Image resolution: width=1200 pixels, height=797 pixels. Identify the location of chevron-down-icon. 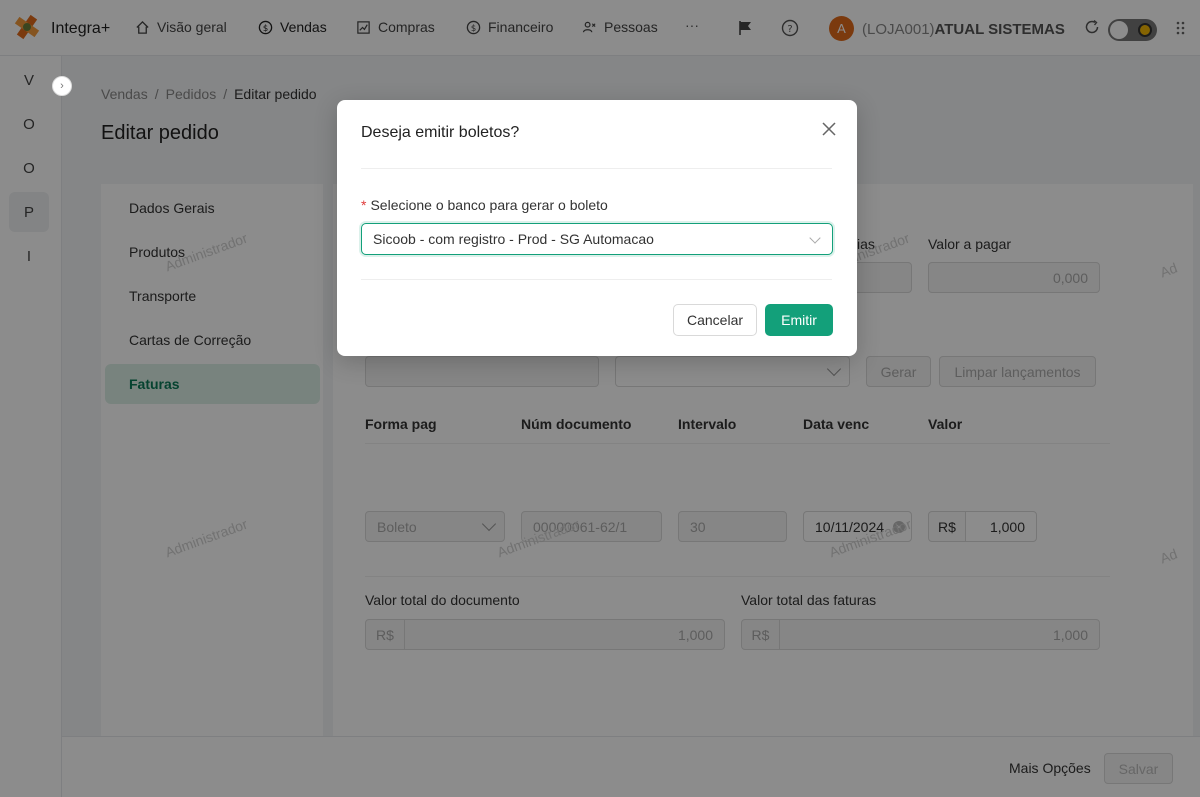
(815, 238).